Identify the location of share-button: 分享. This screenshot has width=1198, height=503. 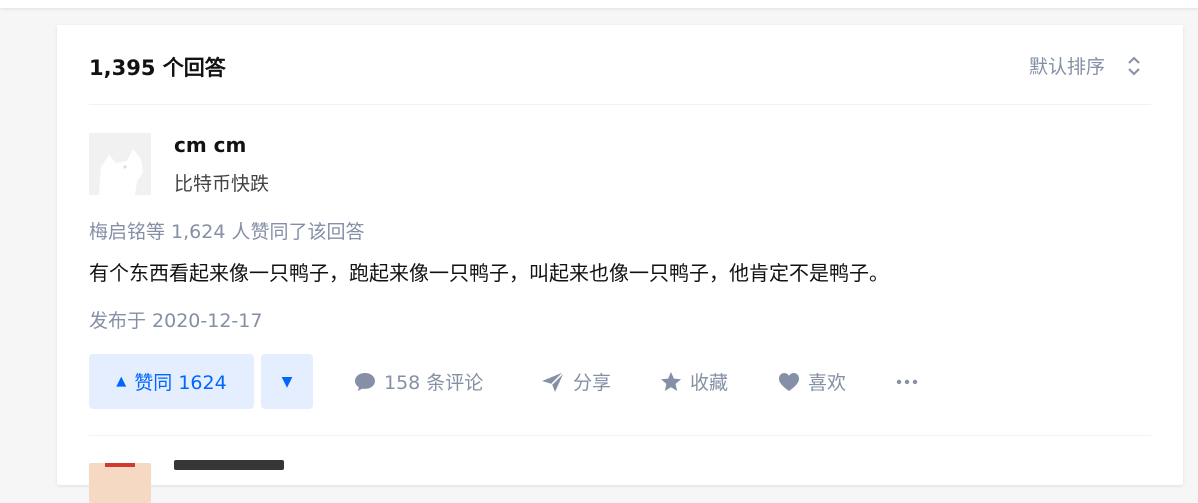
(576, 381).